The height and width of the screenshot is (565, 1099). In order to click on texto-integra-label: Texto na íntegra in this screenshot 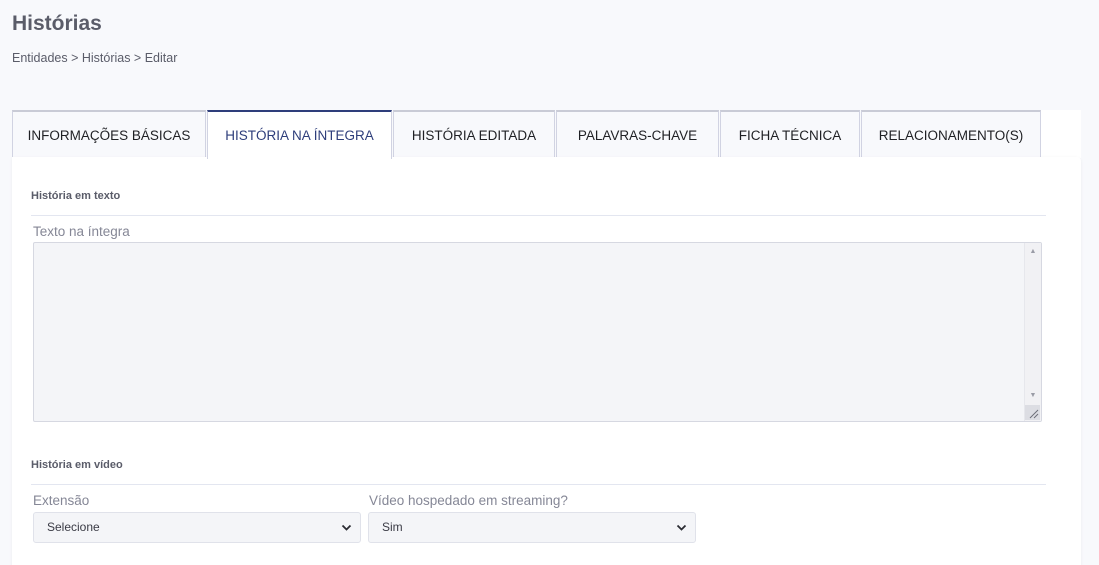, I will do `click(81, 231)`.